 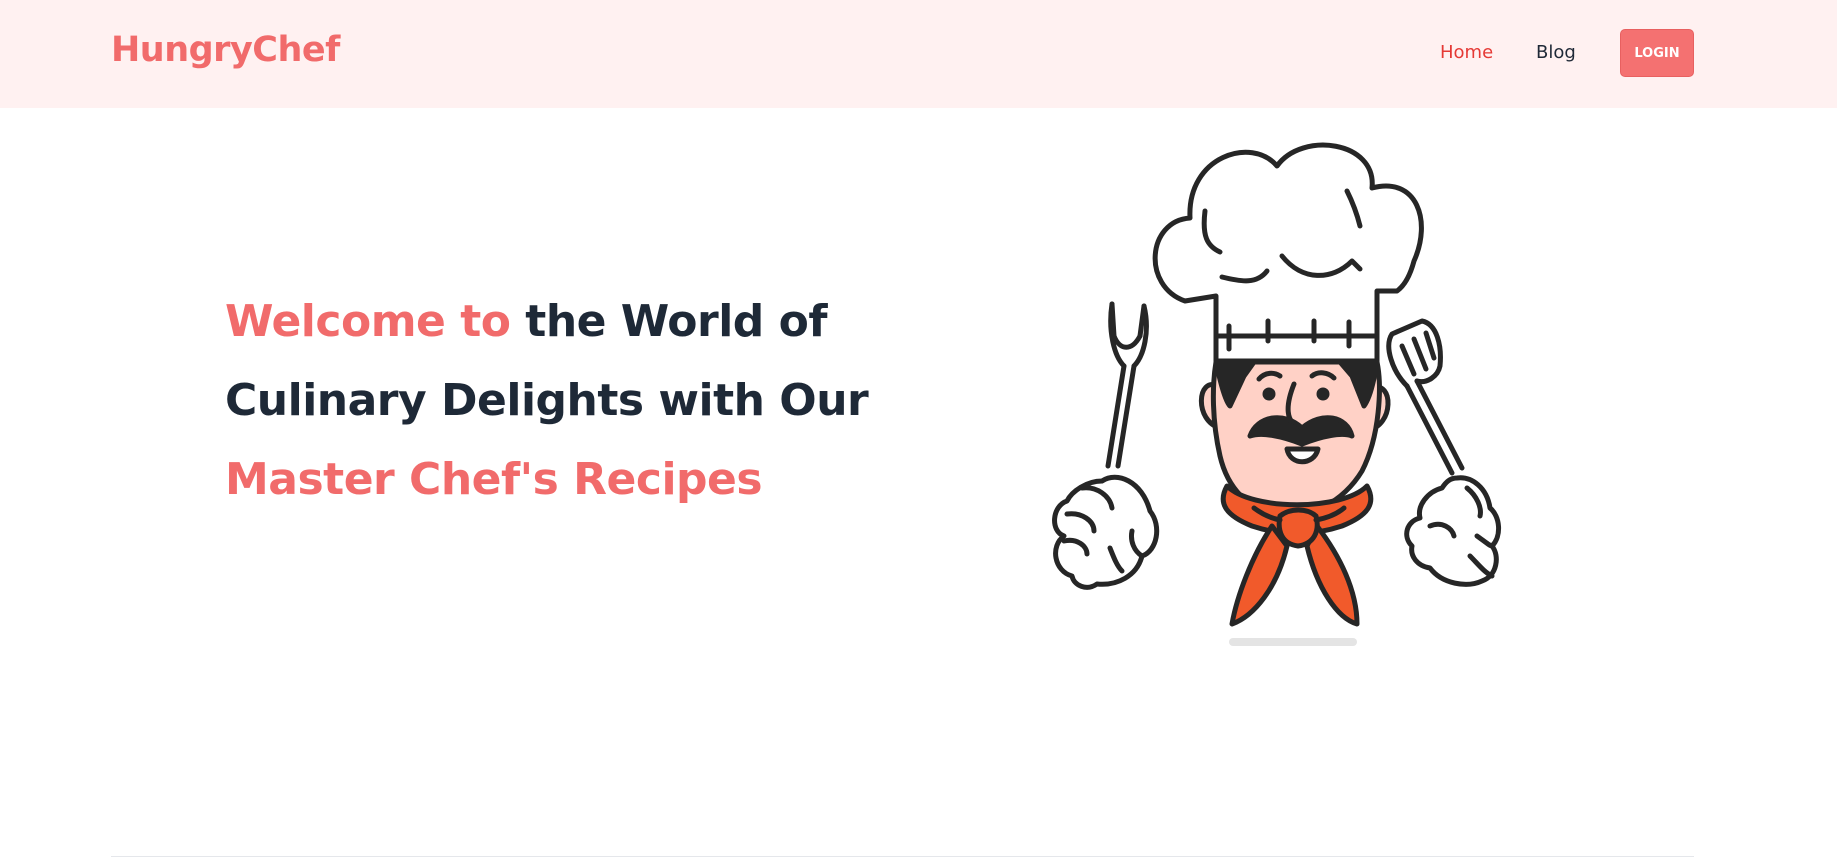 I want to click on chef-icon, so click(x=1276, y=394).